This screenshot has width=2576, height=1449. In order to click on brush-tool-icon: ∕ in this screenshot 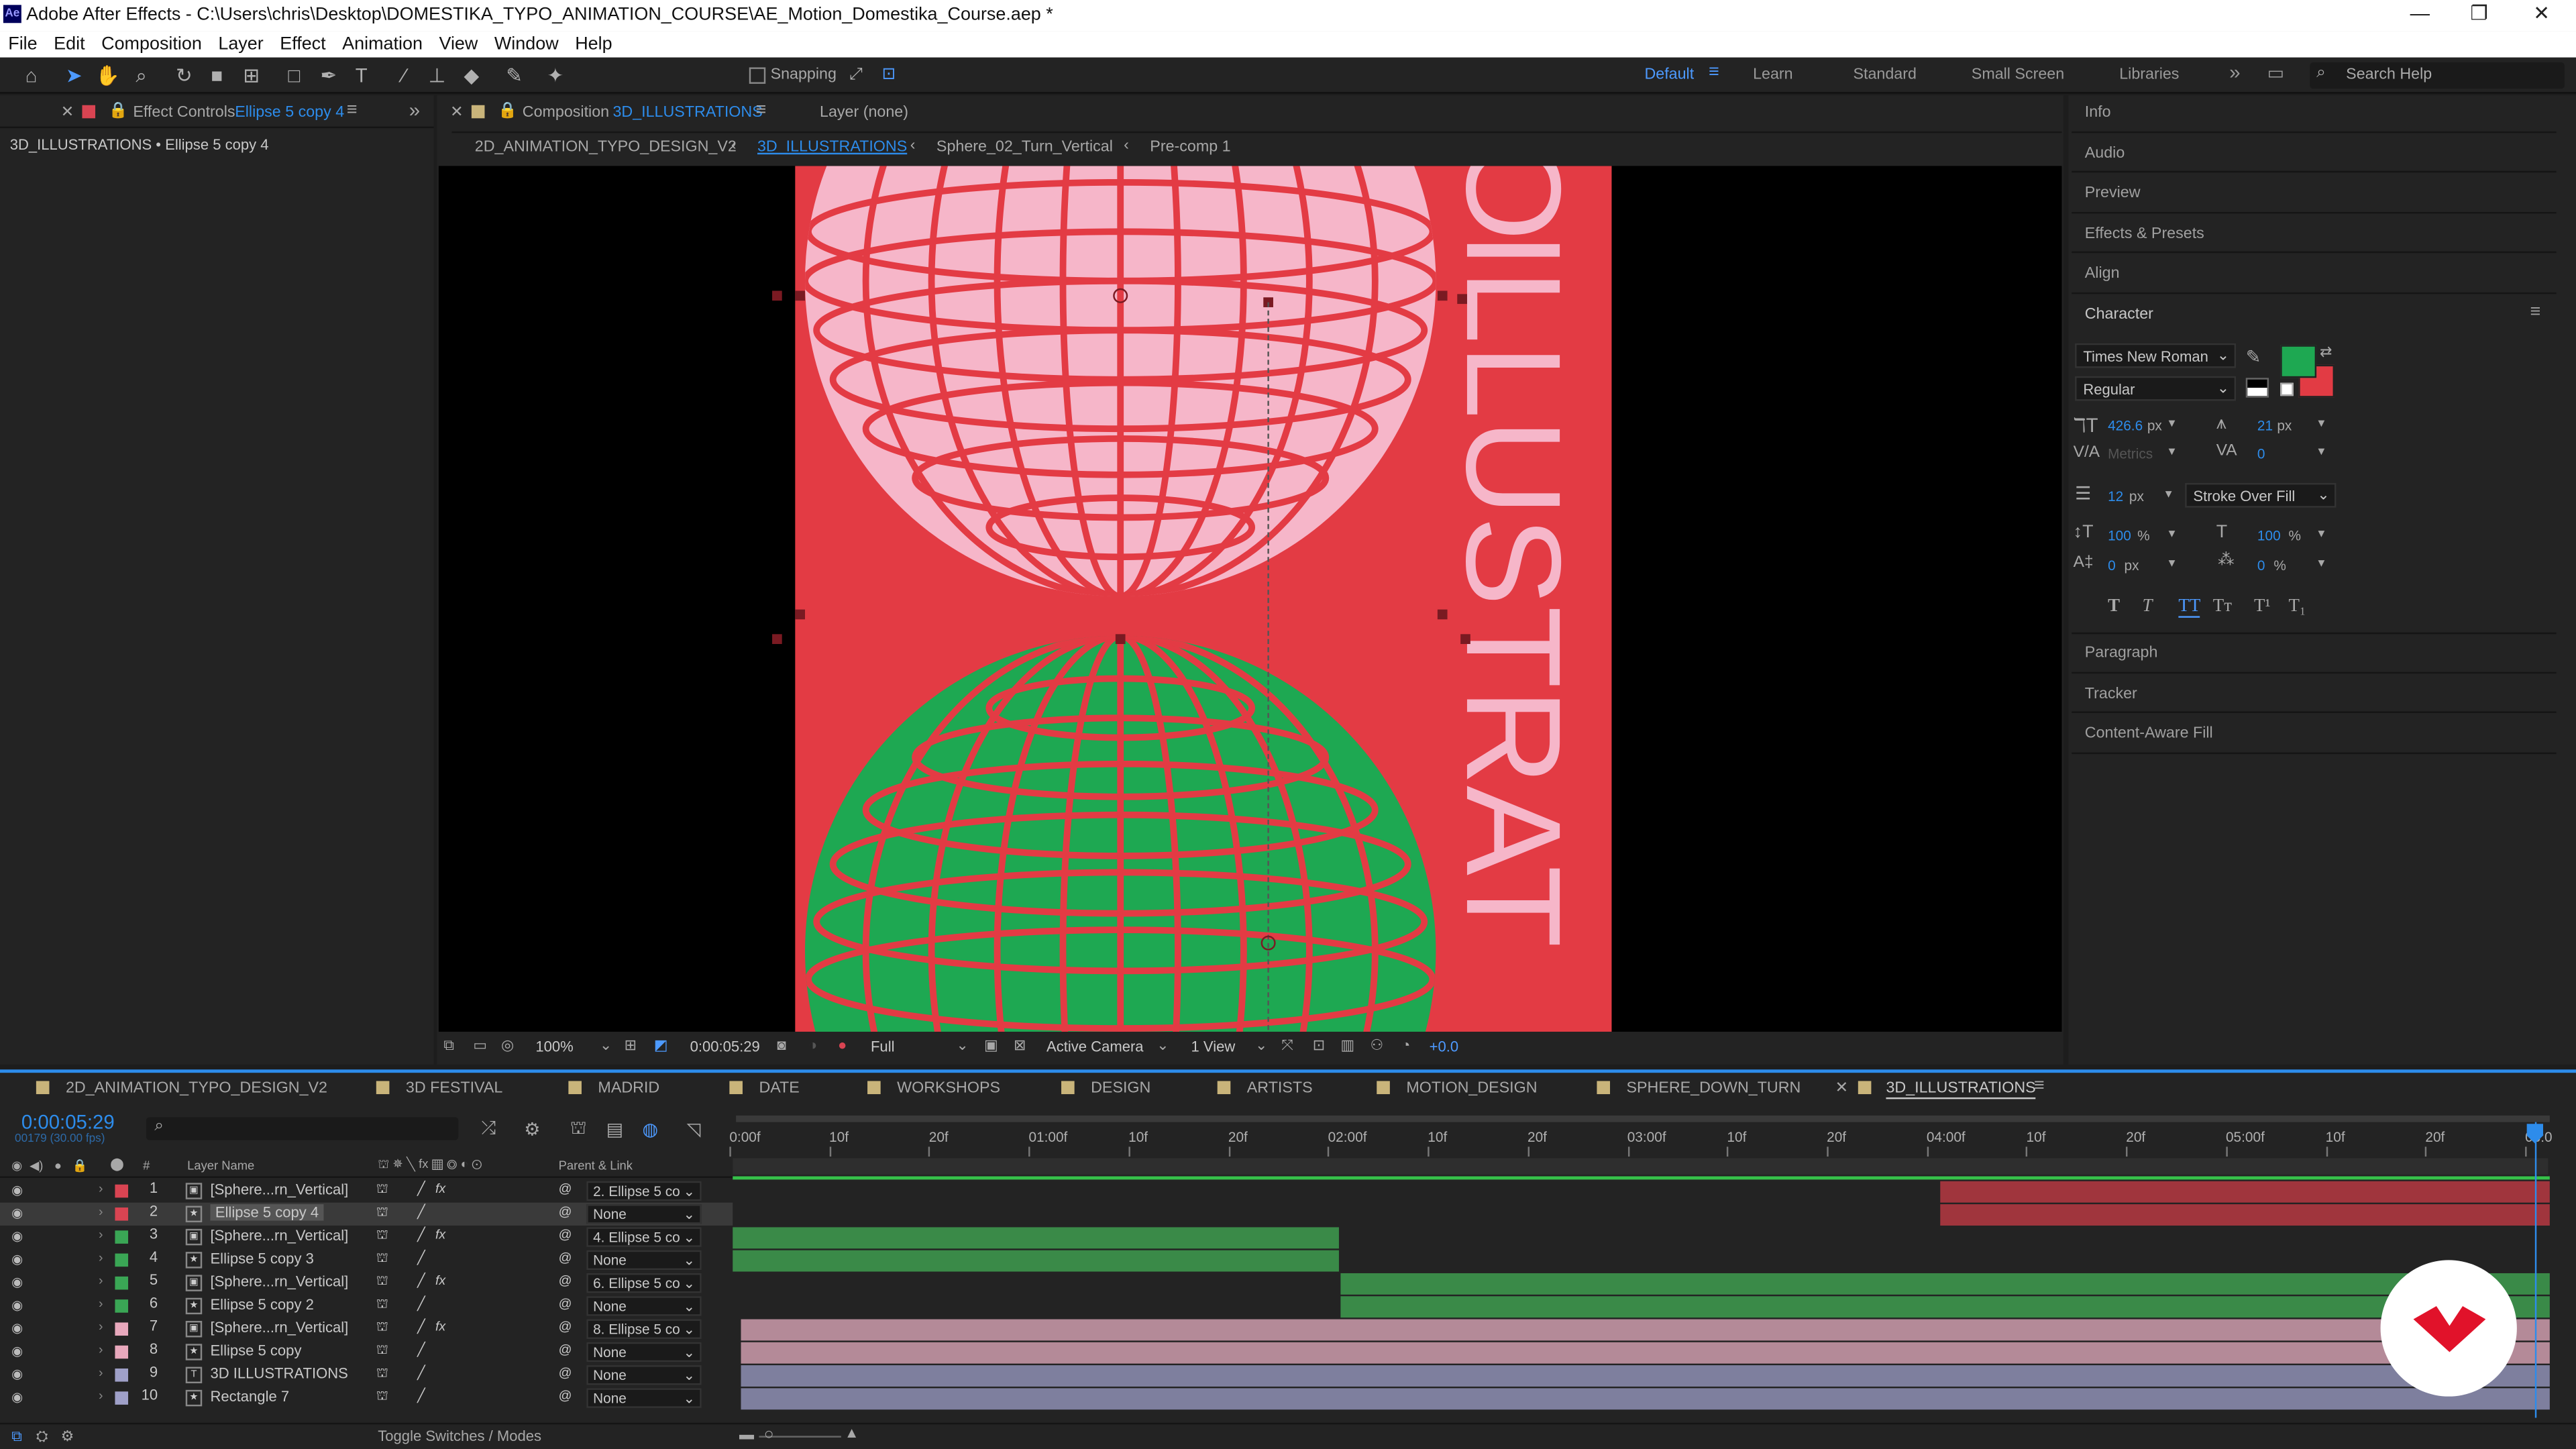, I will do `click(403, 75)`.